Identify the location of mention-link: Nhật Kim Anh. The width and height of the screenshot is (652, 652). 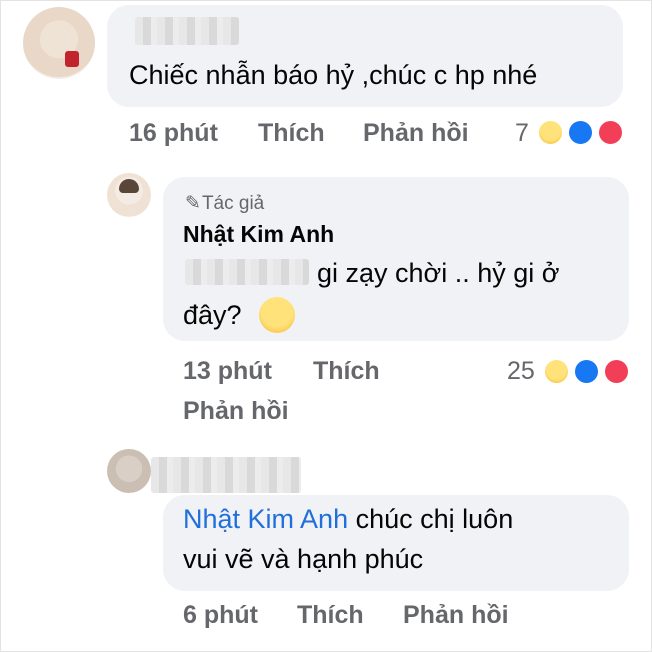
(265, 519).